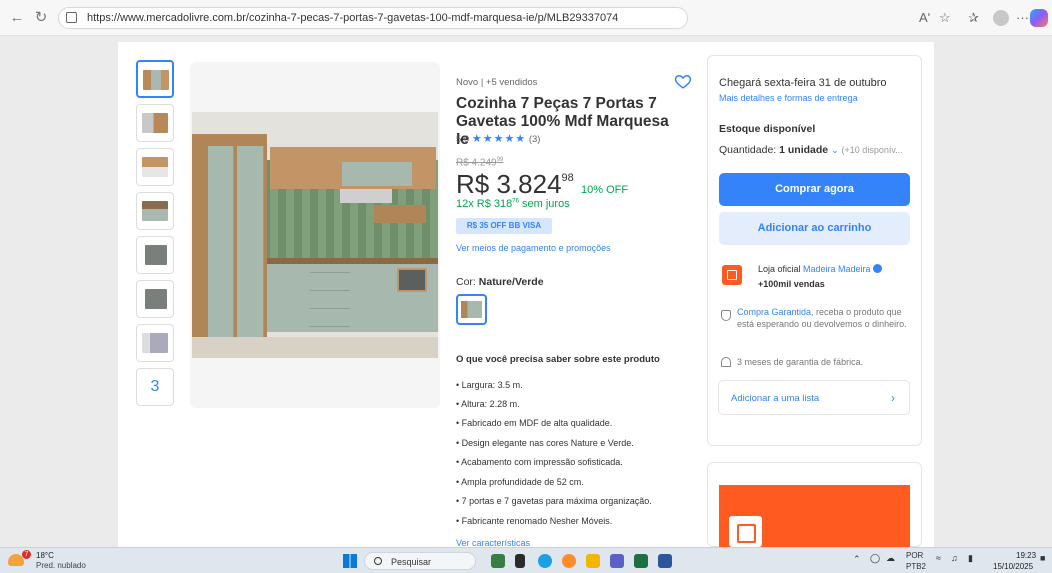 The width and height of the screenshot is (1052, 573). Describe the element at coordinates (488, 404) in the screenshot. I see `feature-item: • Altura: 2.28 m.` at that location.